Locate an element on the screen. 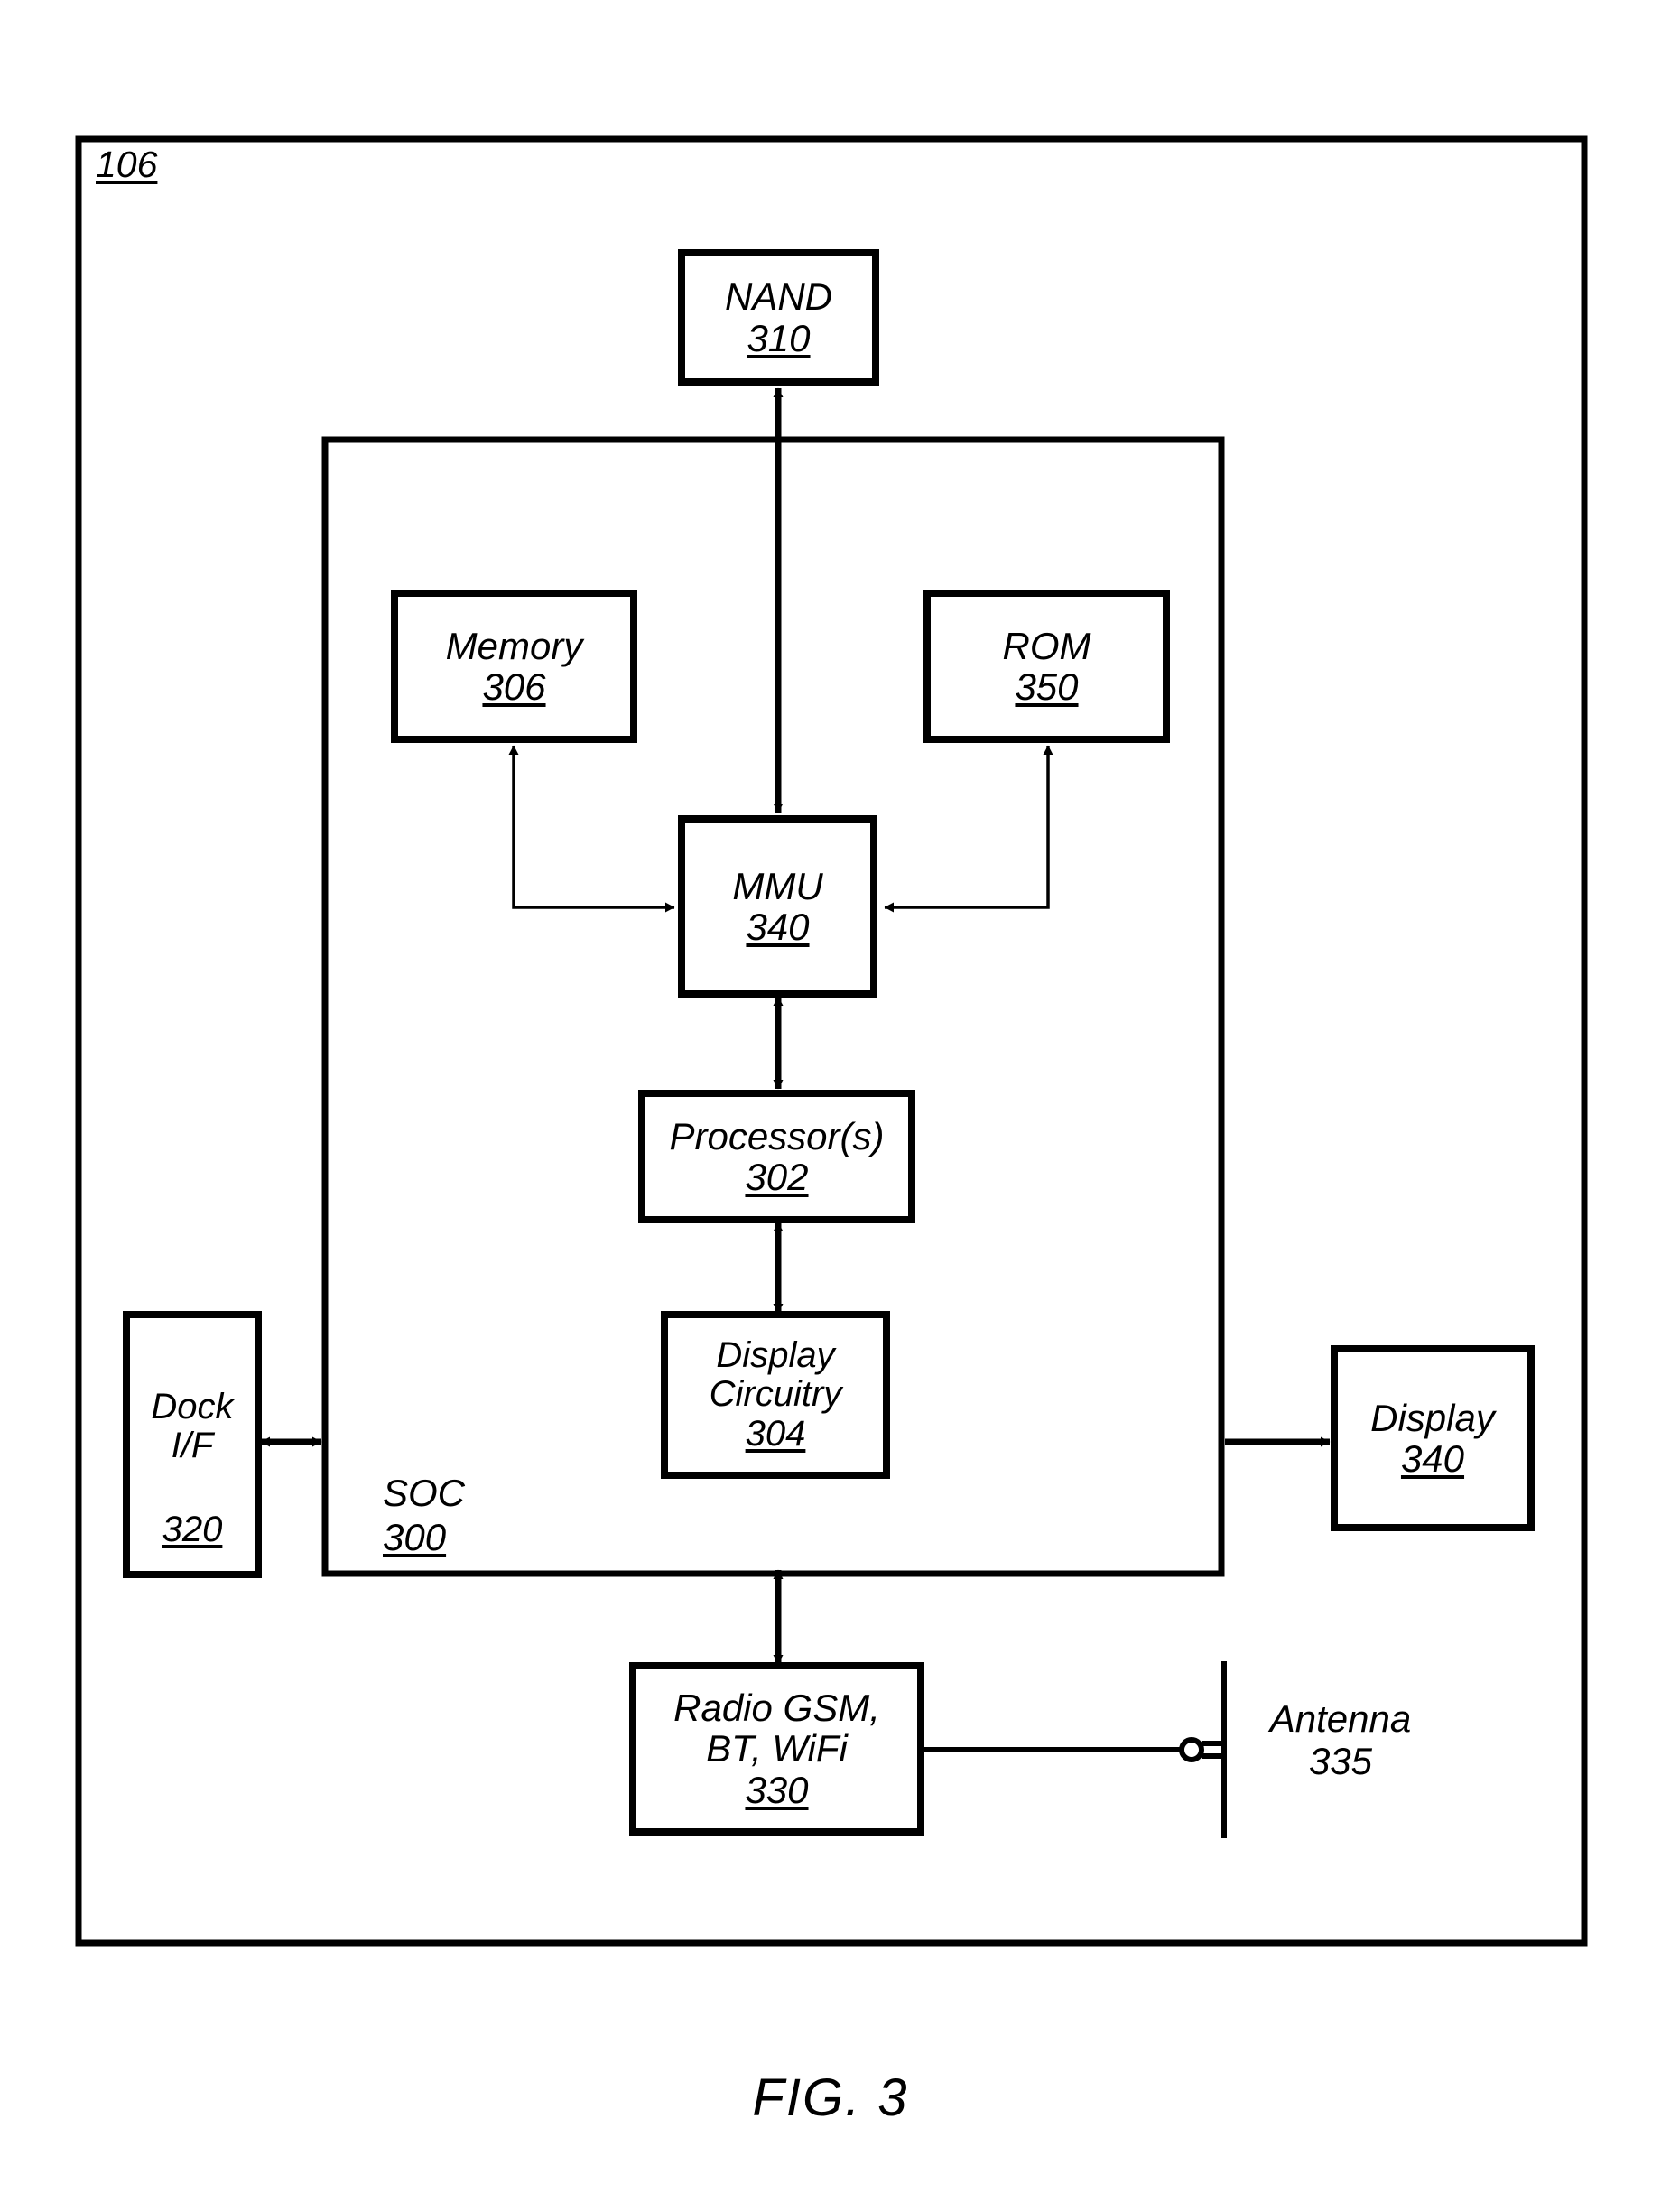 This screenshot has height=2212, width=1661. dock-interface-box is located at coordinates (192, 1444).